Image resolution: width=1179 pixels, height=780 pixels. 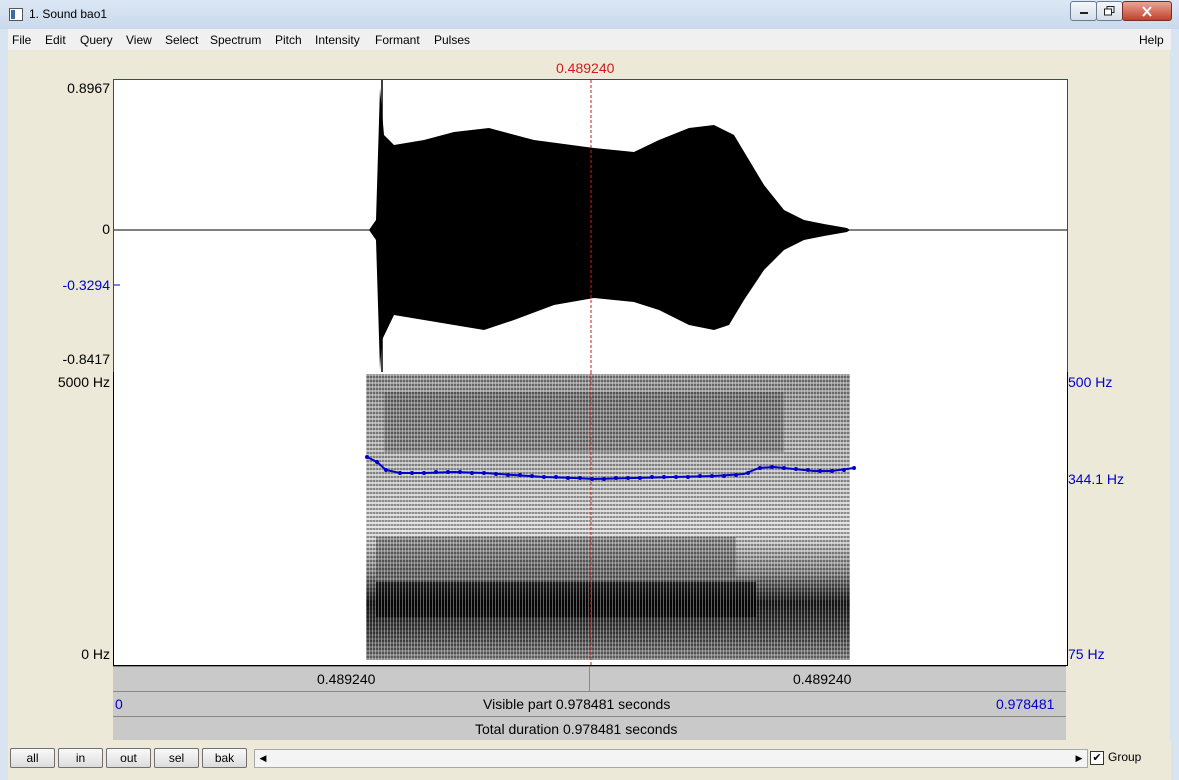 What do you see at coordinates (119, 704) in the screenshot?
I see `visible-start-label: 0` at bounding box center [119, 704].